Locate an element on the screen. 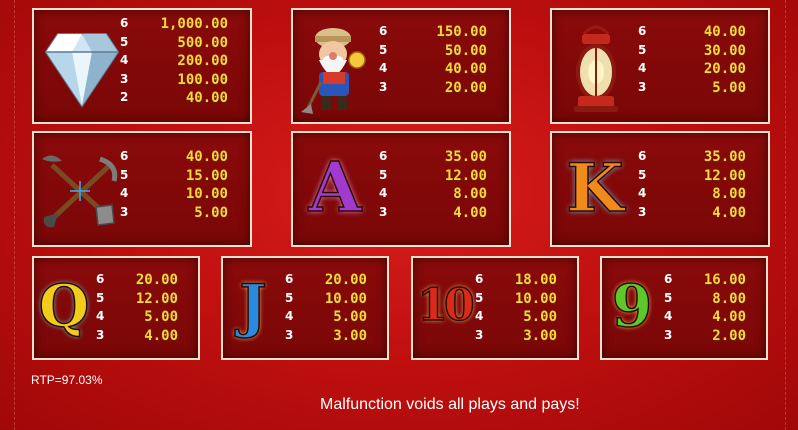 This screenshot has height=430, width=798. queen-symbol: Q is located at coordinates (64, 307).